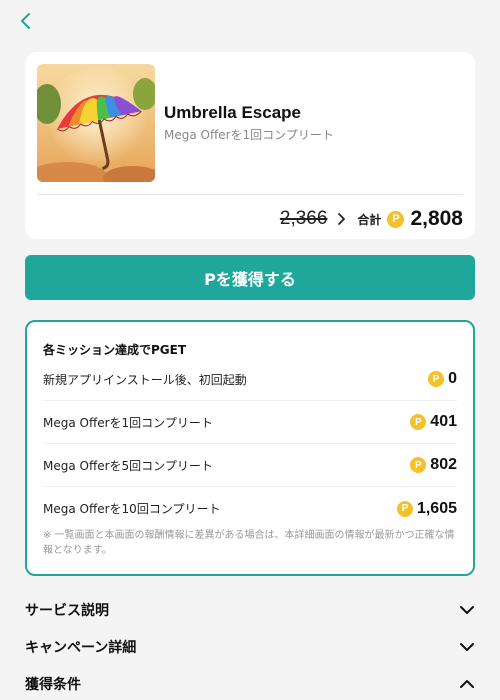  I want to click on mission-value: 401, so click(443, 421).